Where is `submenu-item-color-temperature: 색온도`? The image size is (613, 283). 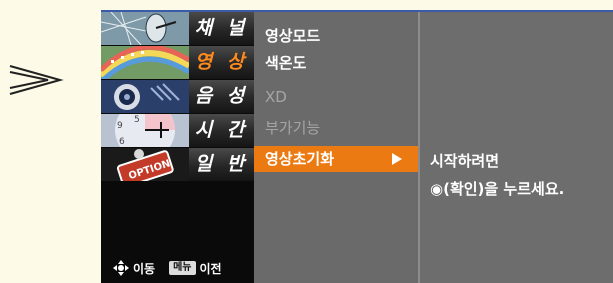
submenu-item-color-temperature: 색온도 is located at coordinates (336, 63).